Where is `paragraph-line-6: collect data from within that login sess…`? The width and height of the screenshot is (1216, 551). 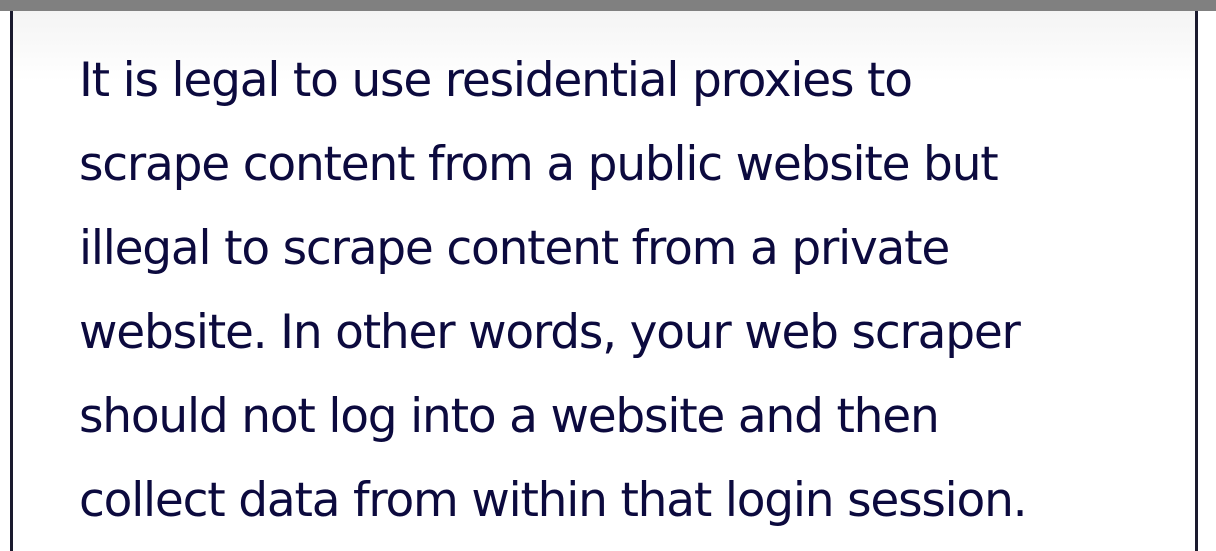 paragraph-line-6: collect data from within that login sess… is located at coordinates (553, 500).